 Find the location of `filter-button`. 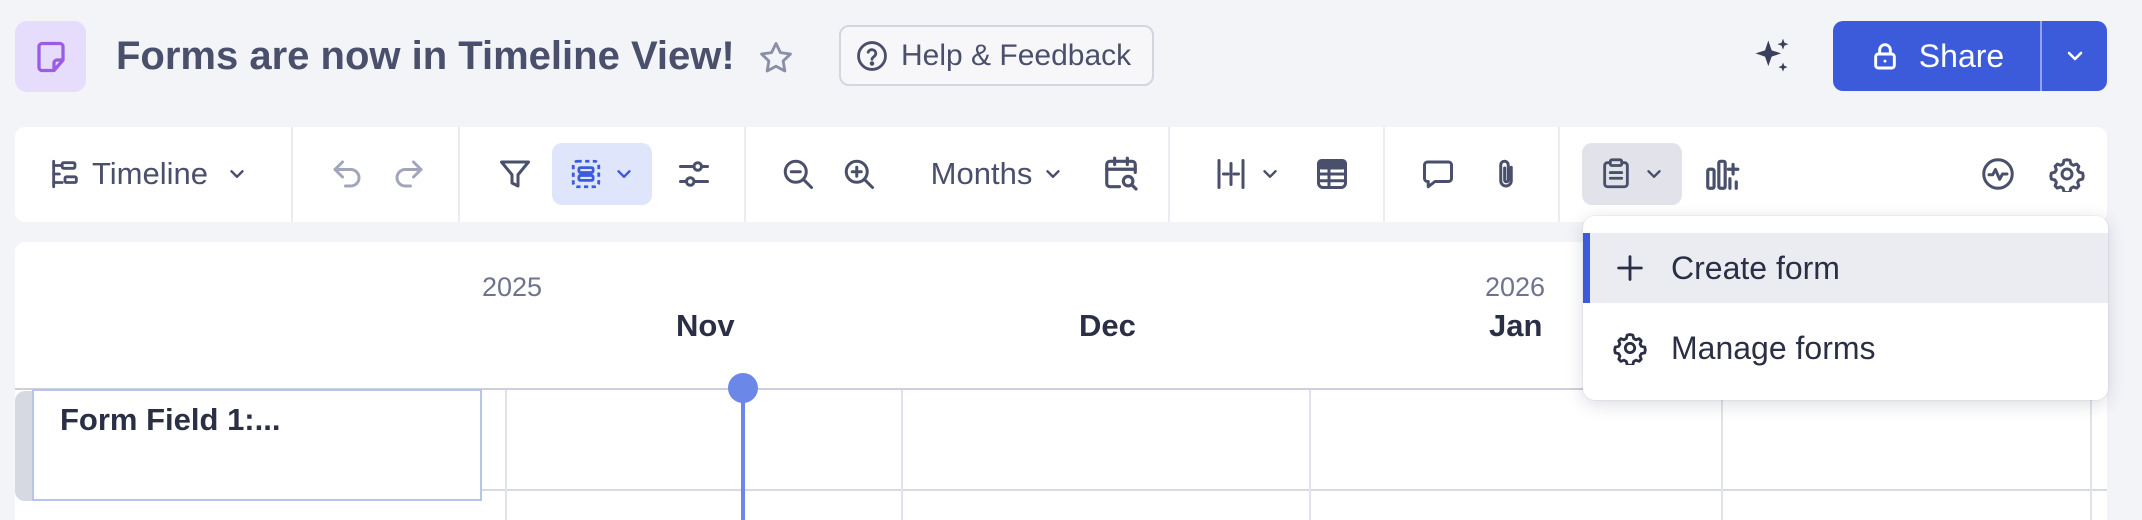

filter-button is located at coordinates (515, 174).